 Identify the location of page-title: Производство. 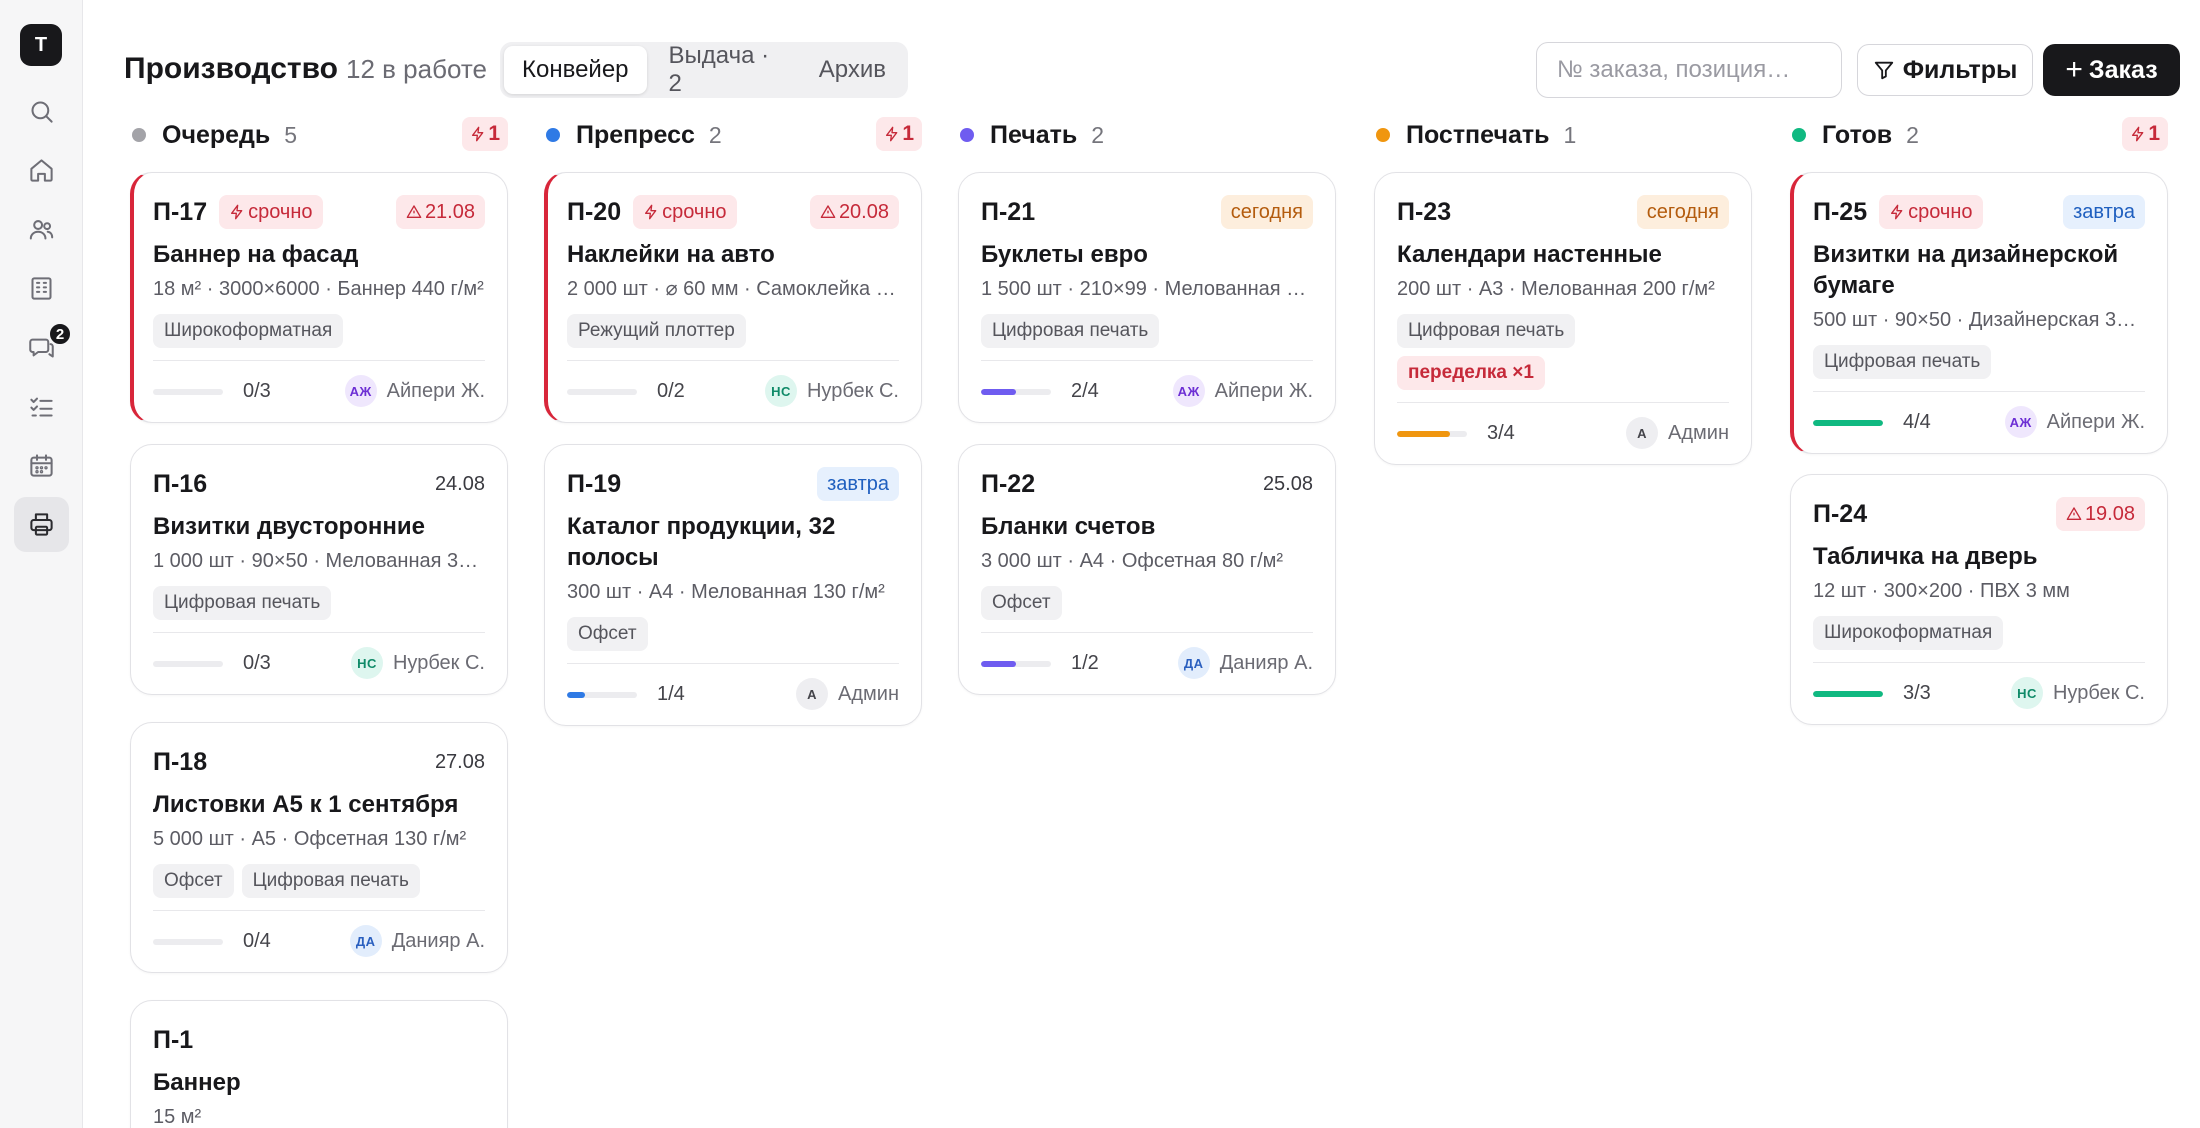
(231, 68).